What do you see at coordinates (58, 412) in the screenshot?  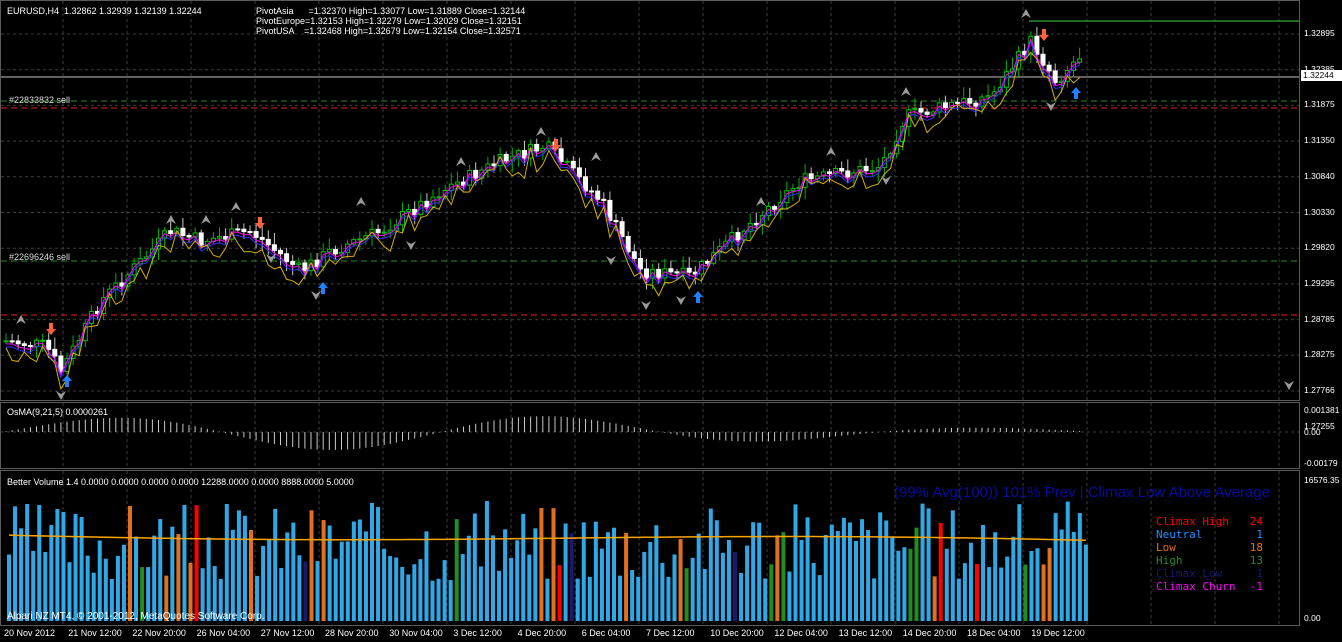 I see `osma-label: OsMA(9,21,5) 0.0000261` at bounding box center [58, 412].